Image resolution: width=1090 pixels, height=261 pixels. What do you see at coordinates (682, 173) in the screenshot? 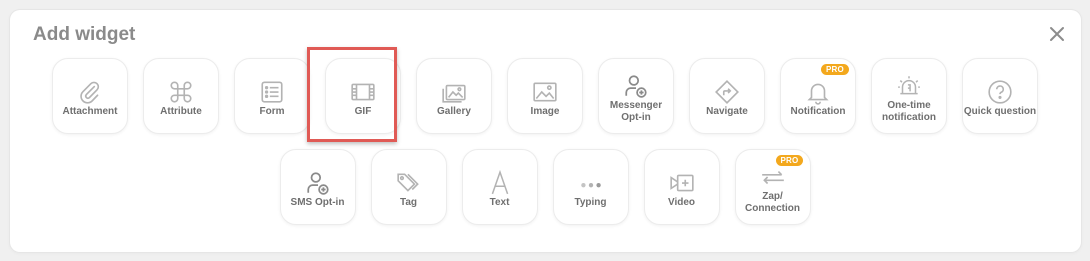
I see `video-icon` at bounding box center [682, 173].